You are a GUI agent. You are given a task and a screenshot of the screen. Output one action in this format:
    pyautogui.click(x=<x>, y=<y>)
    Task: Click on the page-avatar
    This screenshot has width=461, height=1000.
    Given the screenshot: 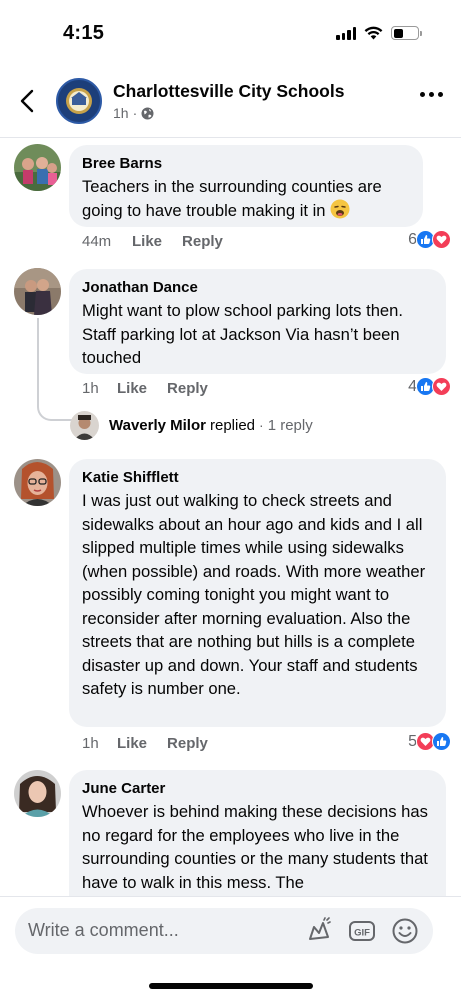 What is the action you would take?
    pyautogui.click(x=79, y=101)
    